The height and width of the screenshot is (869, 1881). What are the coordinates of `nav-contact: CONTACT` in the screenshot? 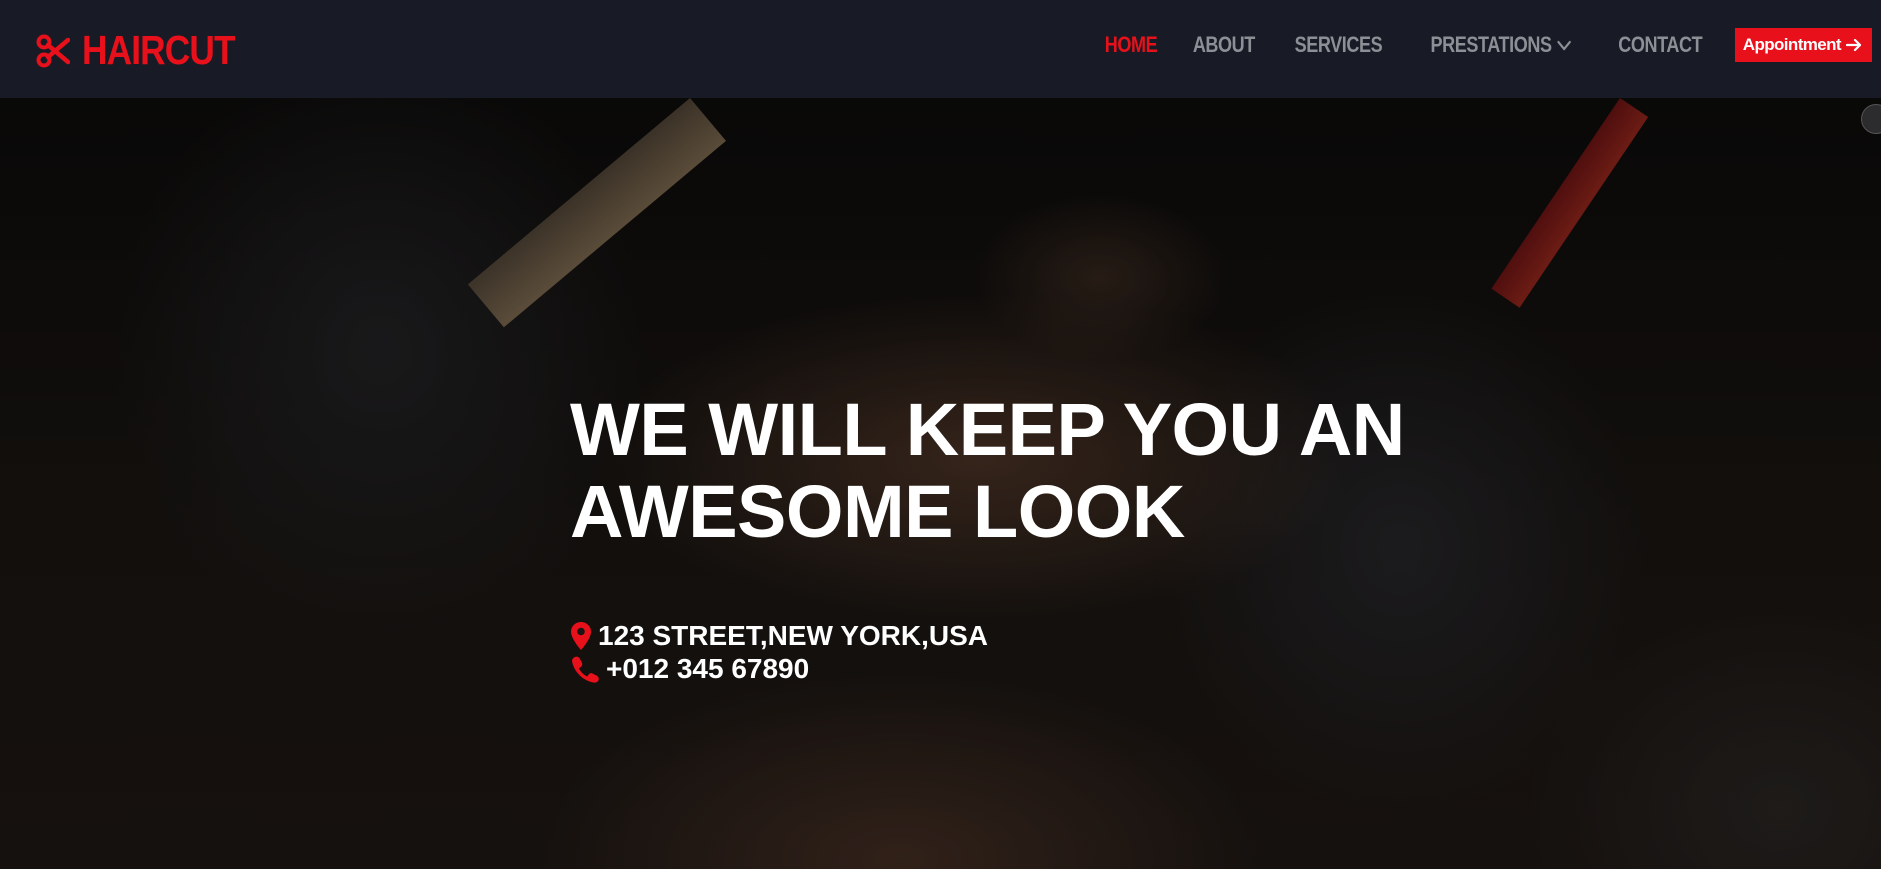 It's located at (1661, 45).